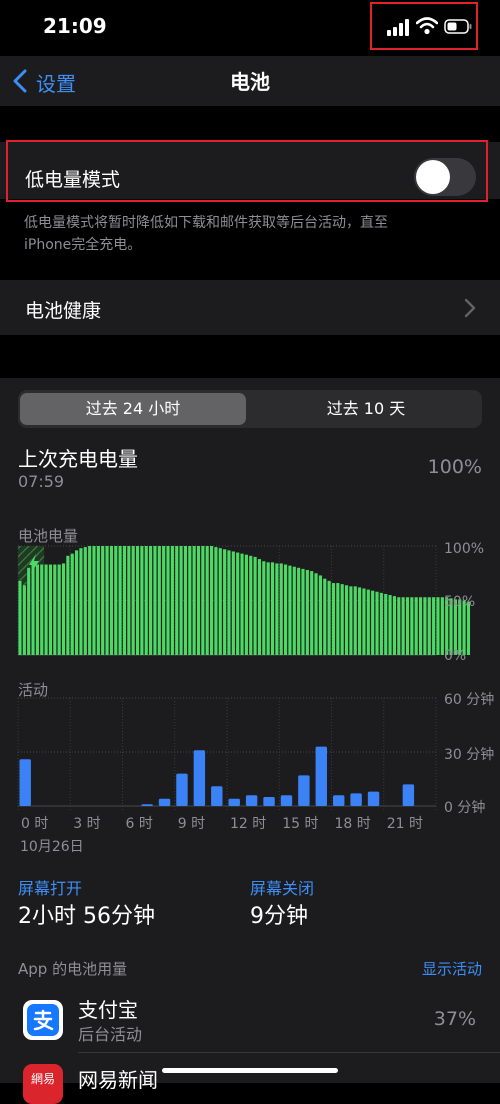 This screenshot has width=500, height=1104. I want to click on y-tick-label: 60 分钟, so click(469, 699).